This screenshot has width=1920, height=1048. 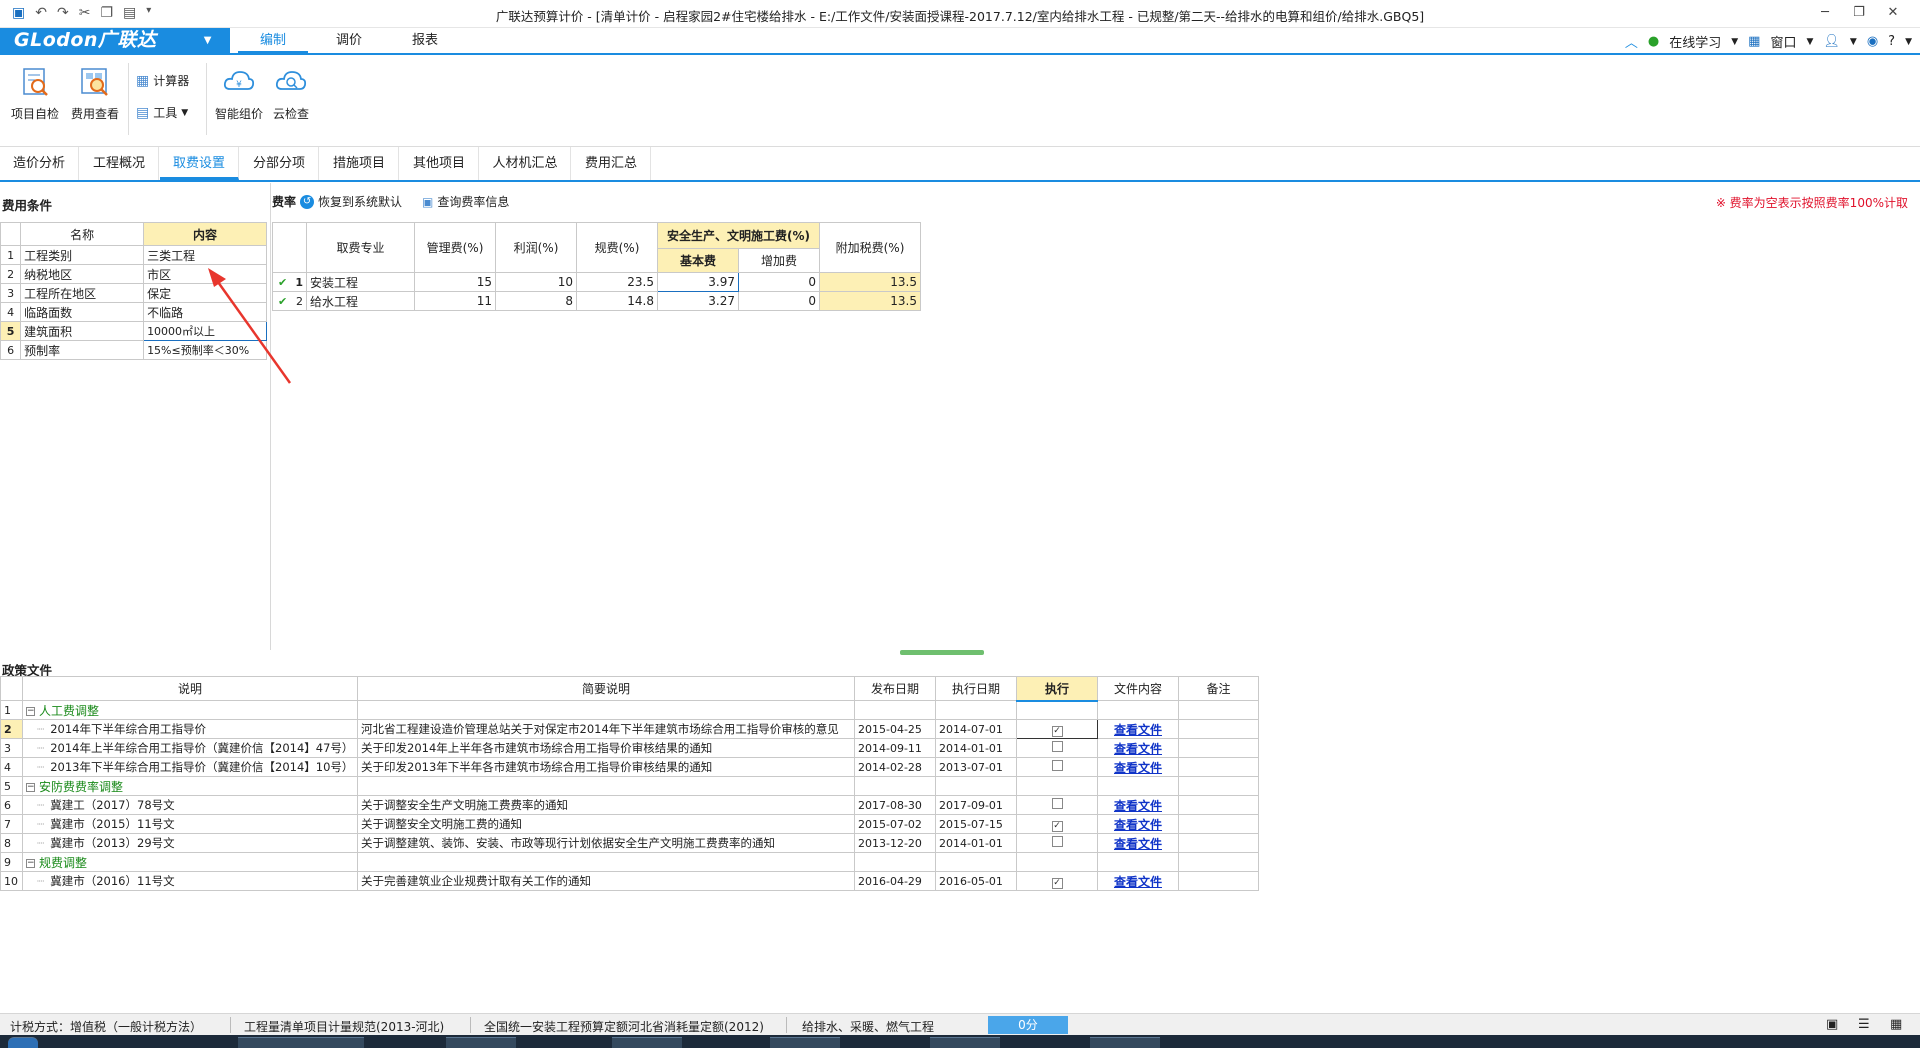 What do you see at coordinates (239, 93) in the screenshot?
I see `smart-price-button: ¥ 智能组价` at bounding box center [239, 93].